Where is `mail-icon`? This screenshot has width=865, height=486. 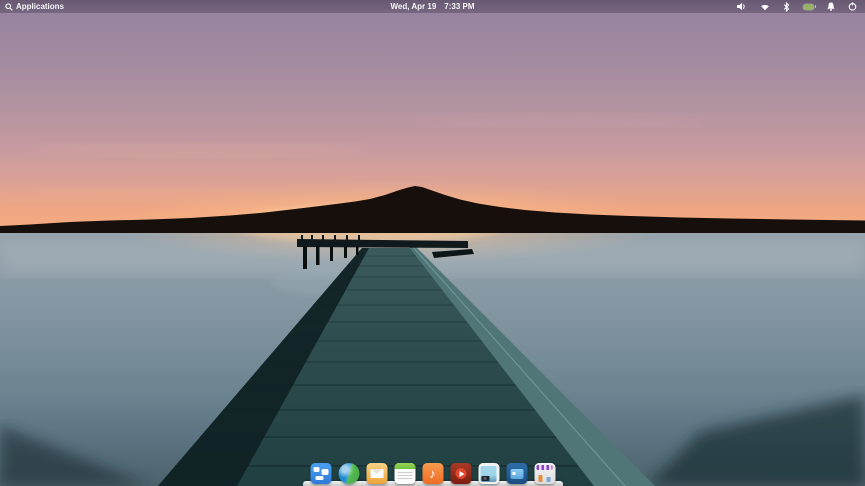
mail-icon is located at coordinates (376, 473).